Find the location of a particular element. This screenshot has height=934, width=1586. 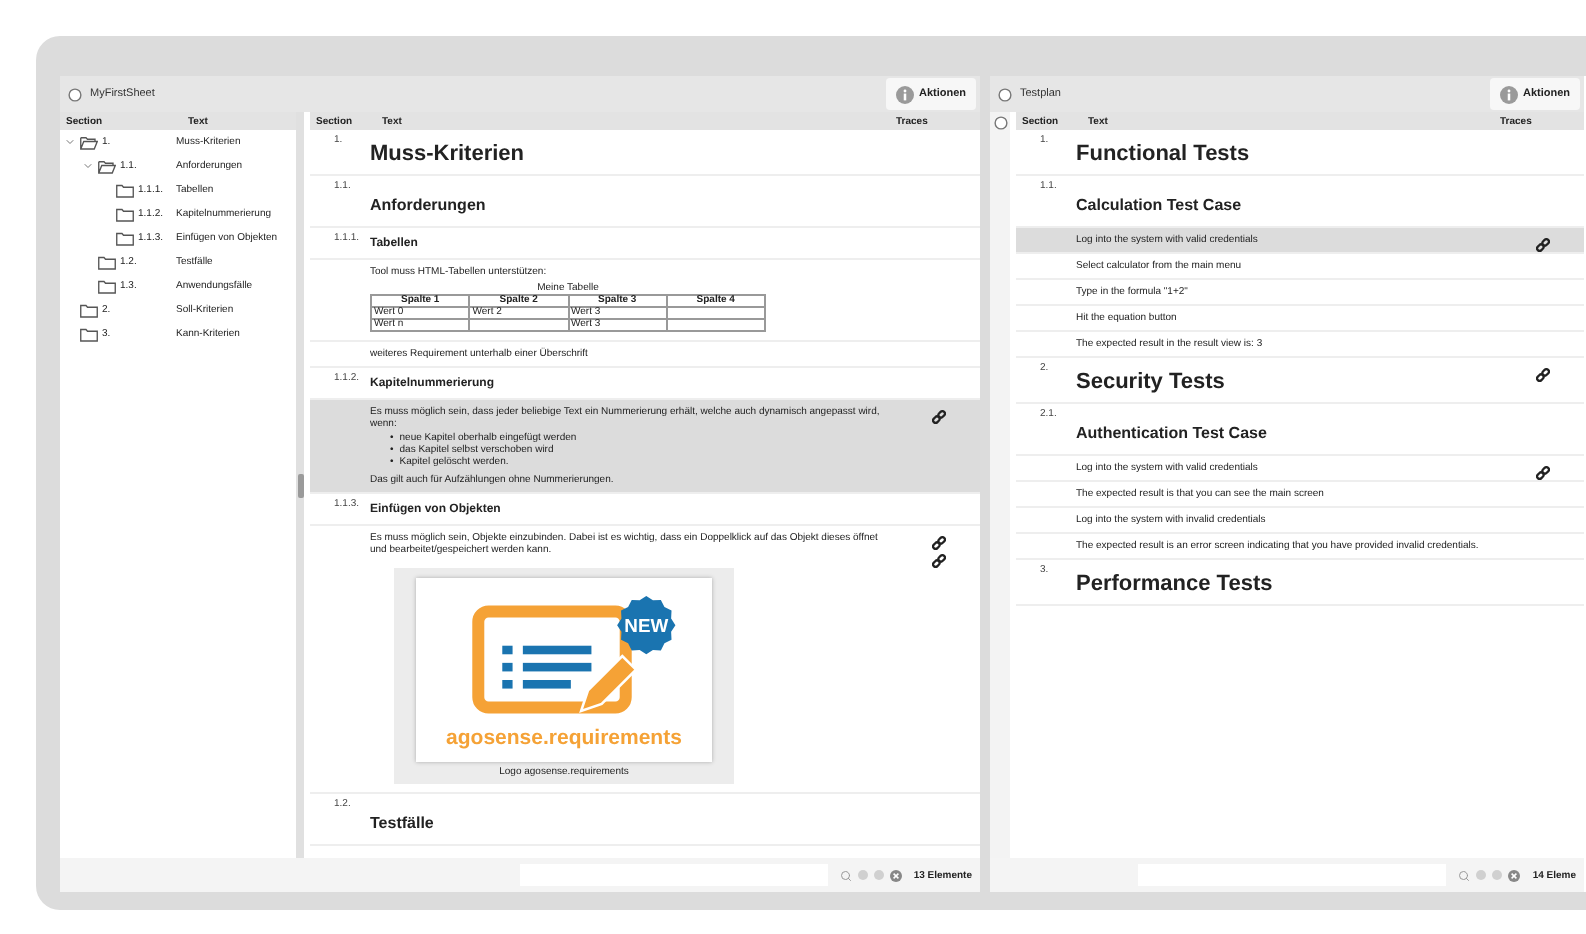

heading: Muss-Kriterien is located at coordinates (448, 155).